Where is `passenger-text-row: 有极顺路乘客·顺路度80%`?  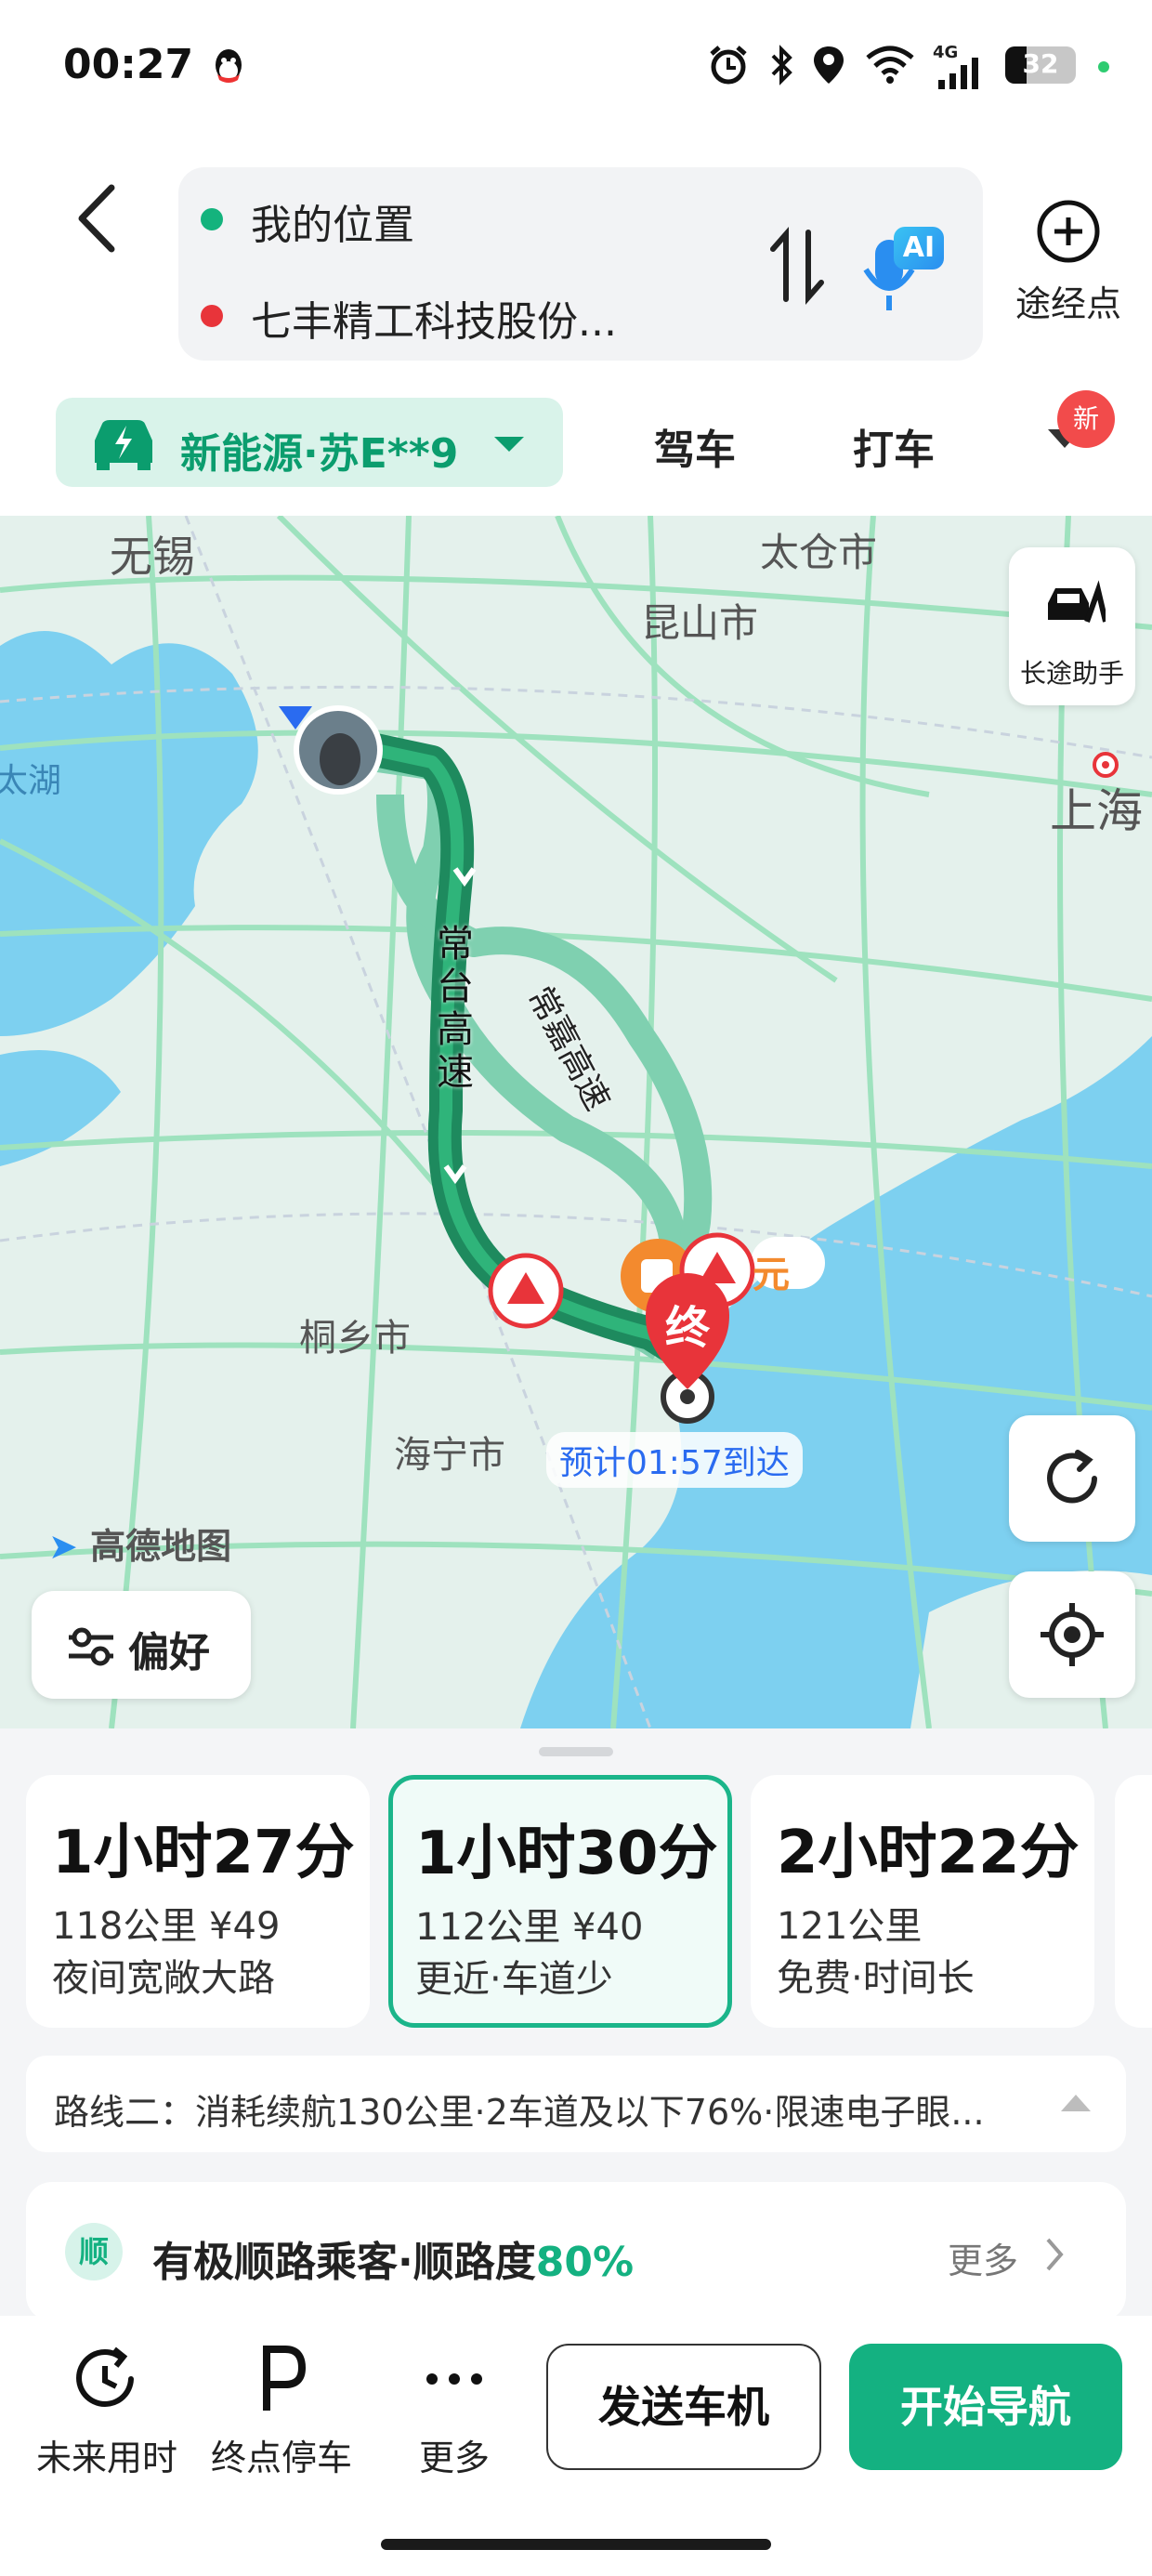 passenger-text-row: 有极顺路乘客·顺路度80% is located at coordinates (393, 2258).